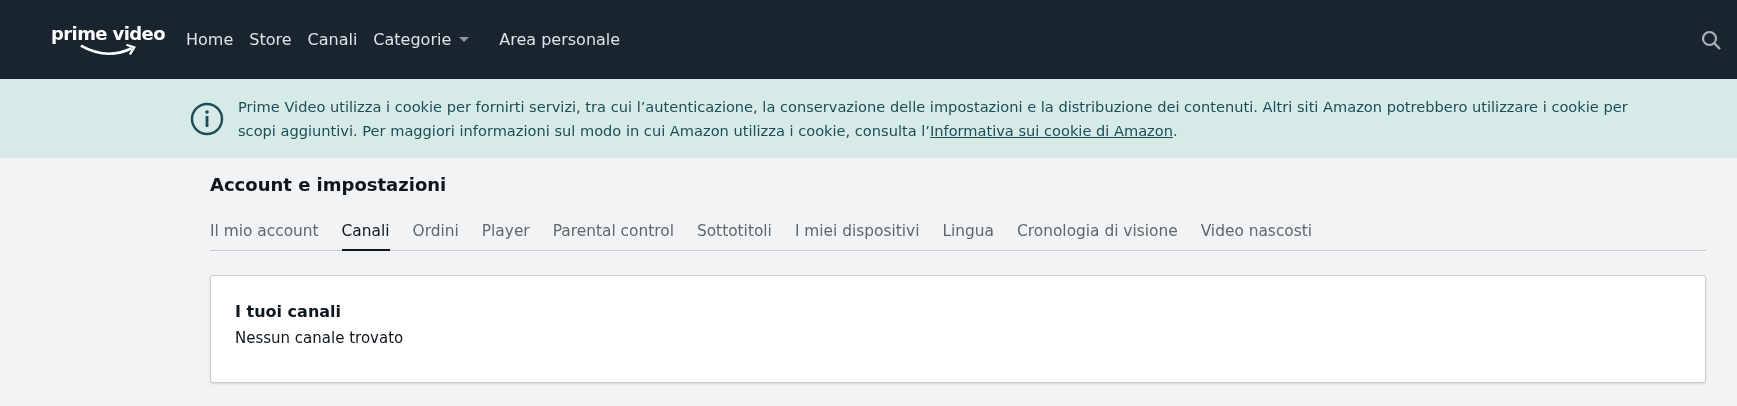 The height and width of the screenshot is (406, 1737). Describe the element at coordinates (329, 185) in the screenshot. I see `page-title: Account e impostazioni` at that location.